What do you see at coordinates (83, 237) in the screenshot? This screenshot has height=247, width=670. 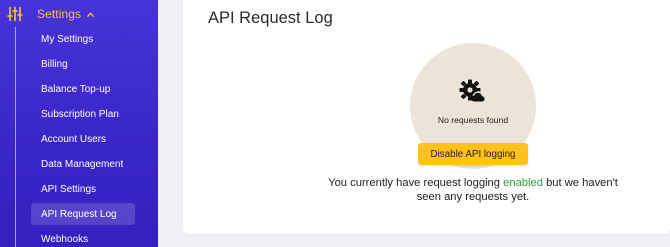 I see `sidebar-item-webhooks: Webhooks` at bounding box center [83, 237].